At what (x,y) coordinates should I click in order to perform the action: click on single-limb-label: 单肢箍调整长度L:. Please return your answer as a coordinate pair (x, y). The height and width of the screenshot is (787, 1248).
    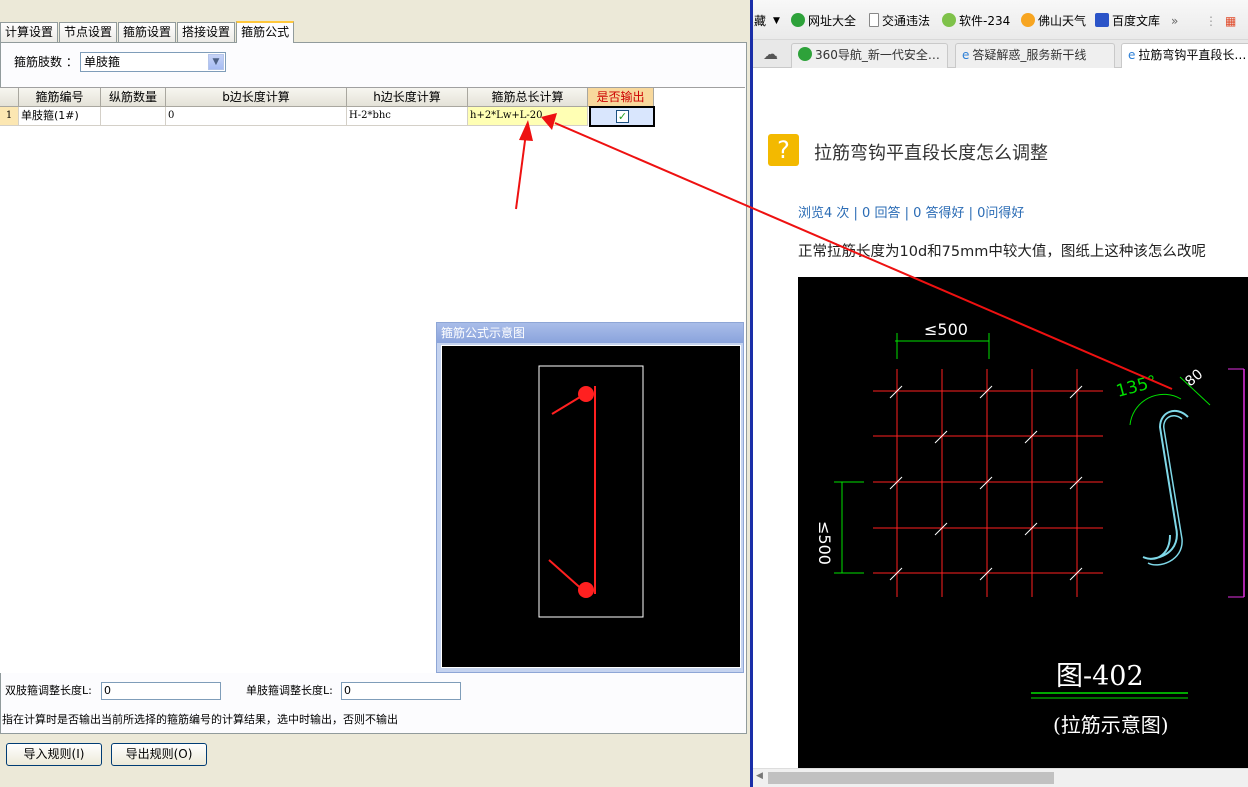
    Looking at the image, I should click on (289, 690).